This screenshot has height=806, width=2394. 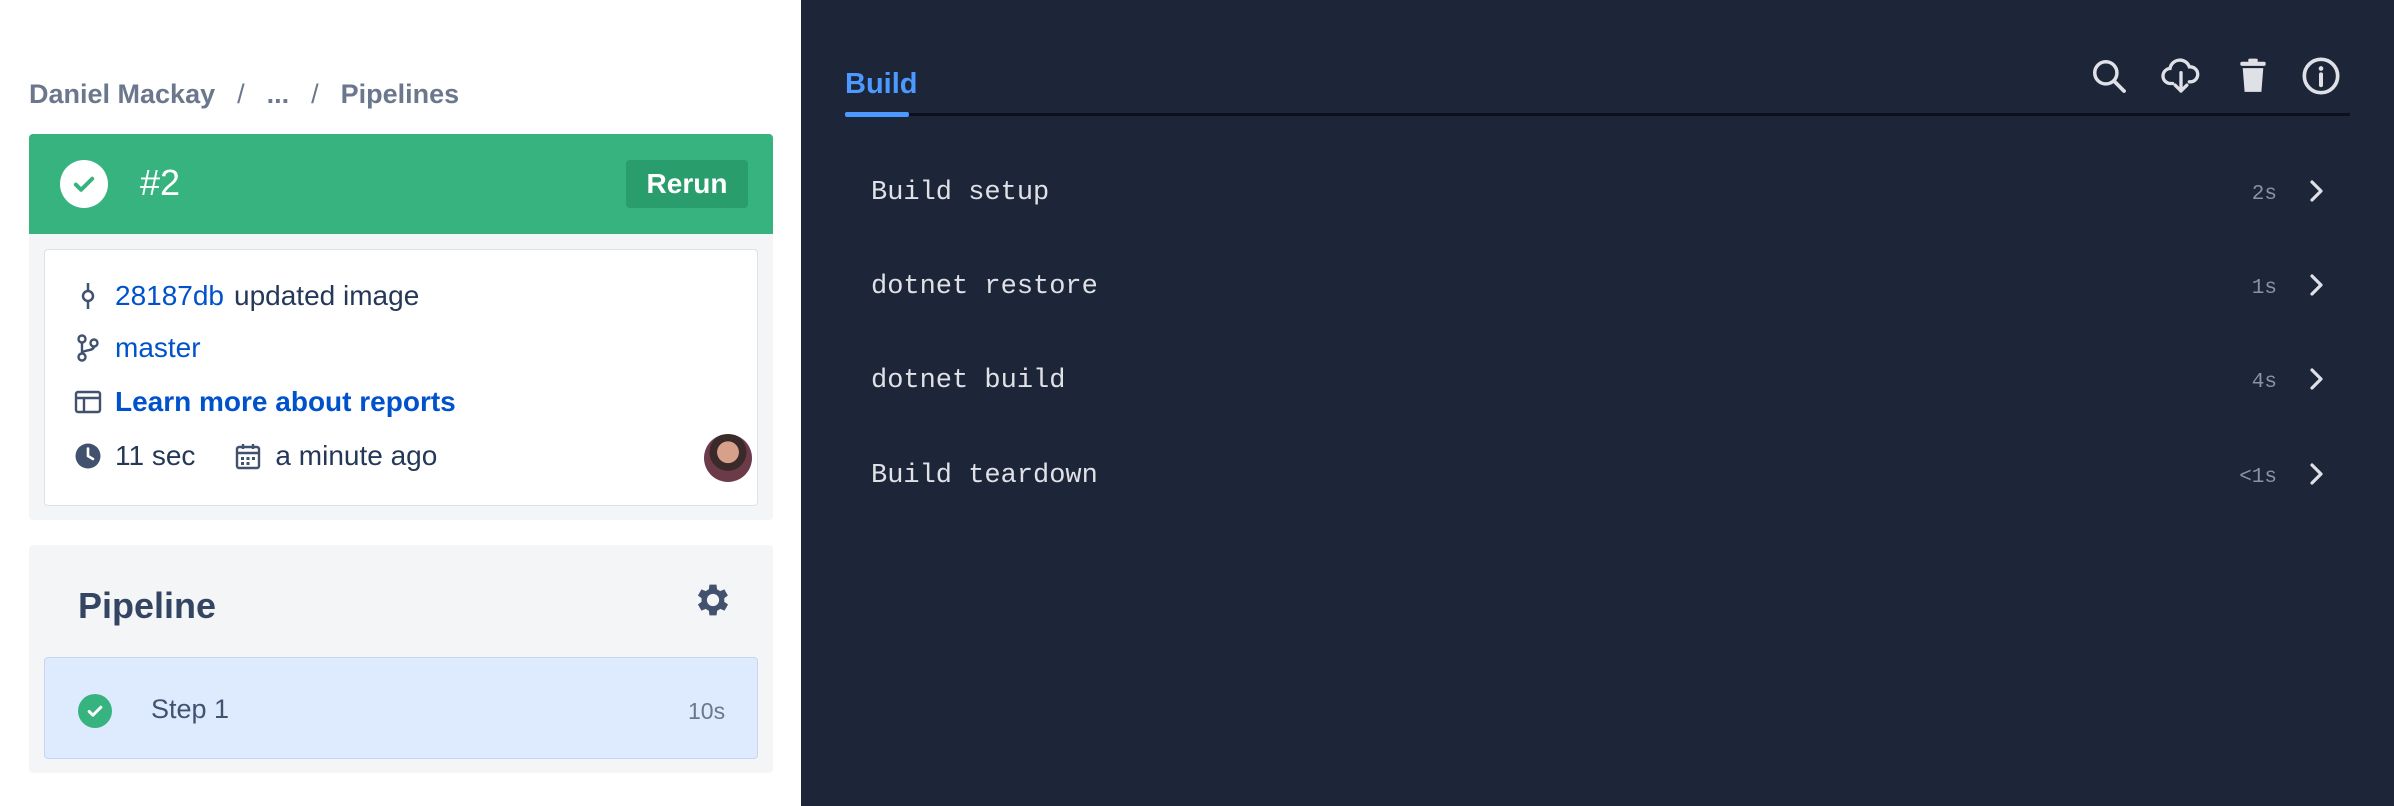 I want to click on branch-icon, so click(x=88, y=348).